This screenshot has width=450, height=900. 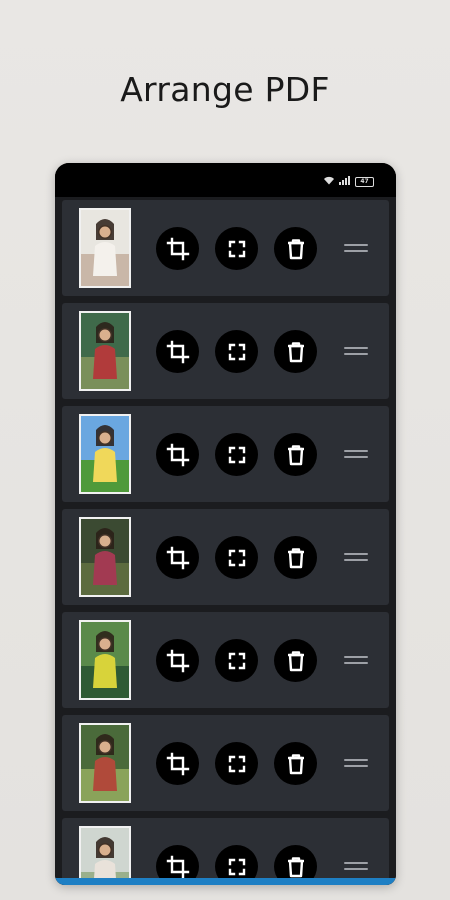 I want to click on bottom-accent-bar, so click(x=225, y=881).